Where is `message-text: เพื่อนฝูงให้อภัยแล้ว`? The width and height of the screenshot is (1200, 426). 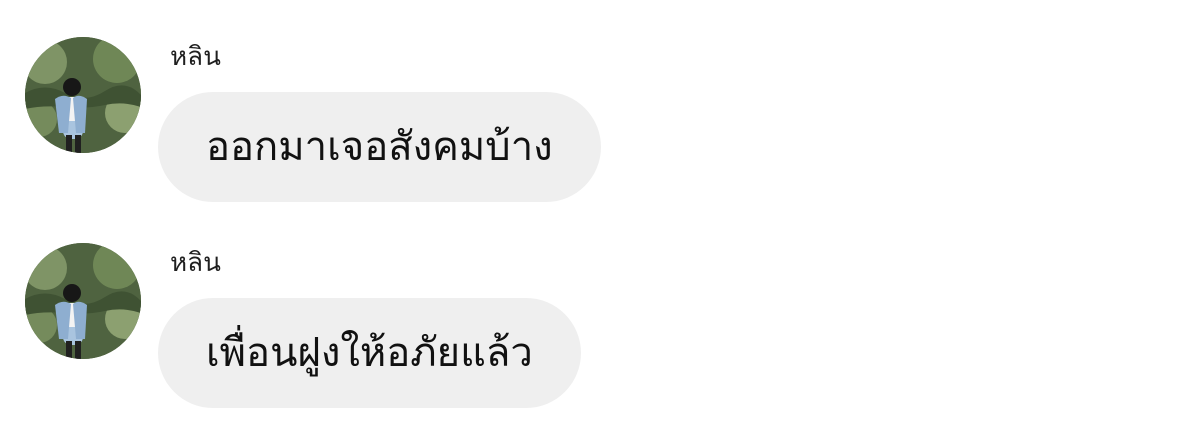
message-text: เพื่อนฝูงให้อภัยแล้ว is located at coordinates (369, 353).